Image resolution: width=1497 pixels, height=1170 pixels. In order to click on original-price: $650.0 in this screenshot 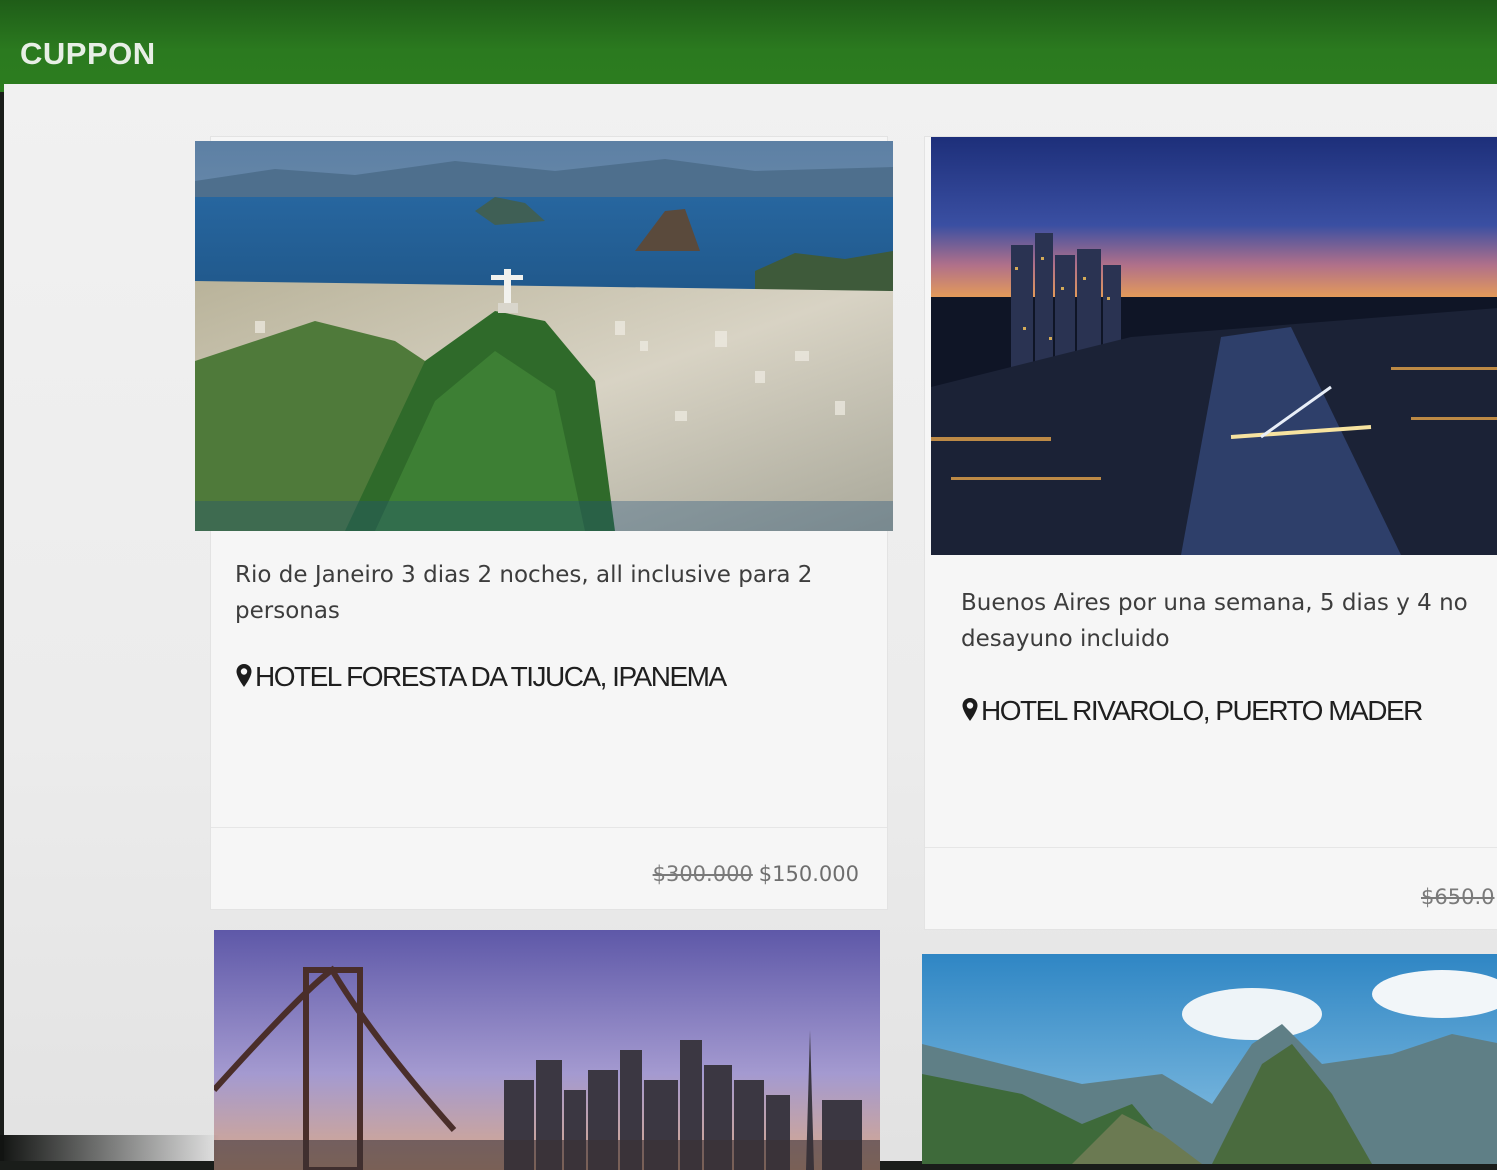, I will do `click(1458, 897)`.